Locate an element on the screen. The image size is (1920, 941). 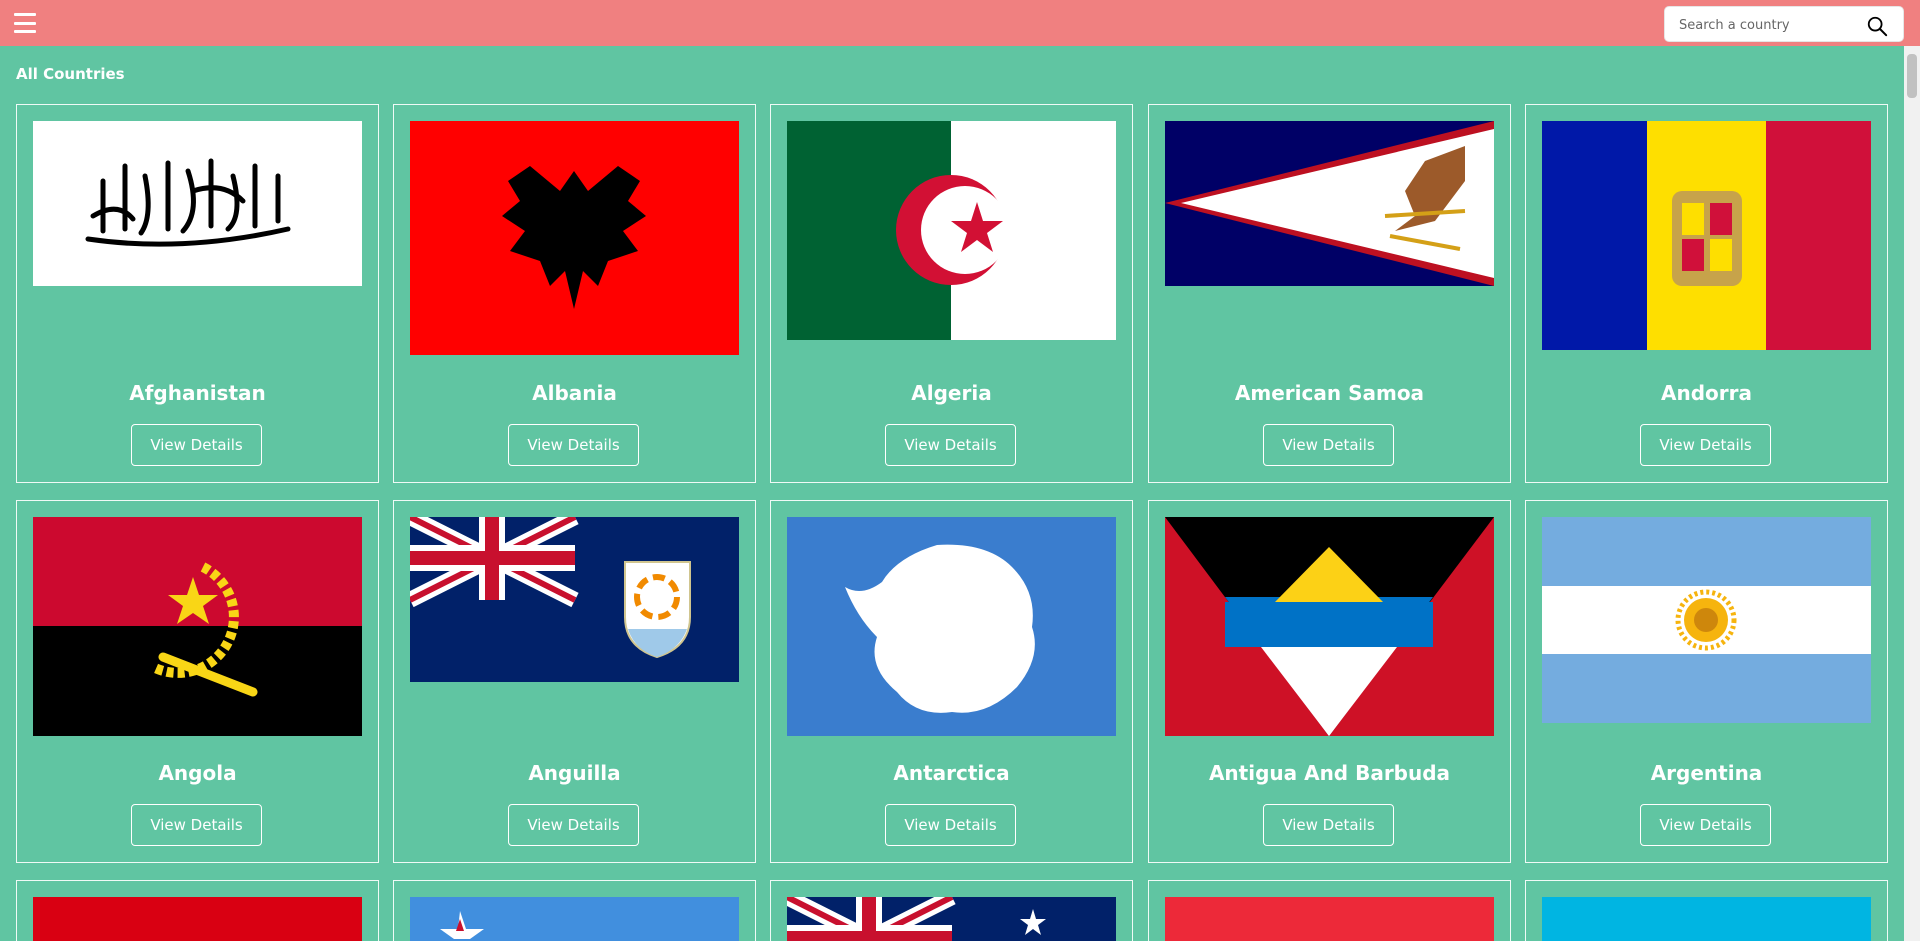
country-name: Antigua And Barbuda is located at coordinates (1329, 773).